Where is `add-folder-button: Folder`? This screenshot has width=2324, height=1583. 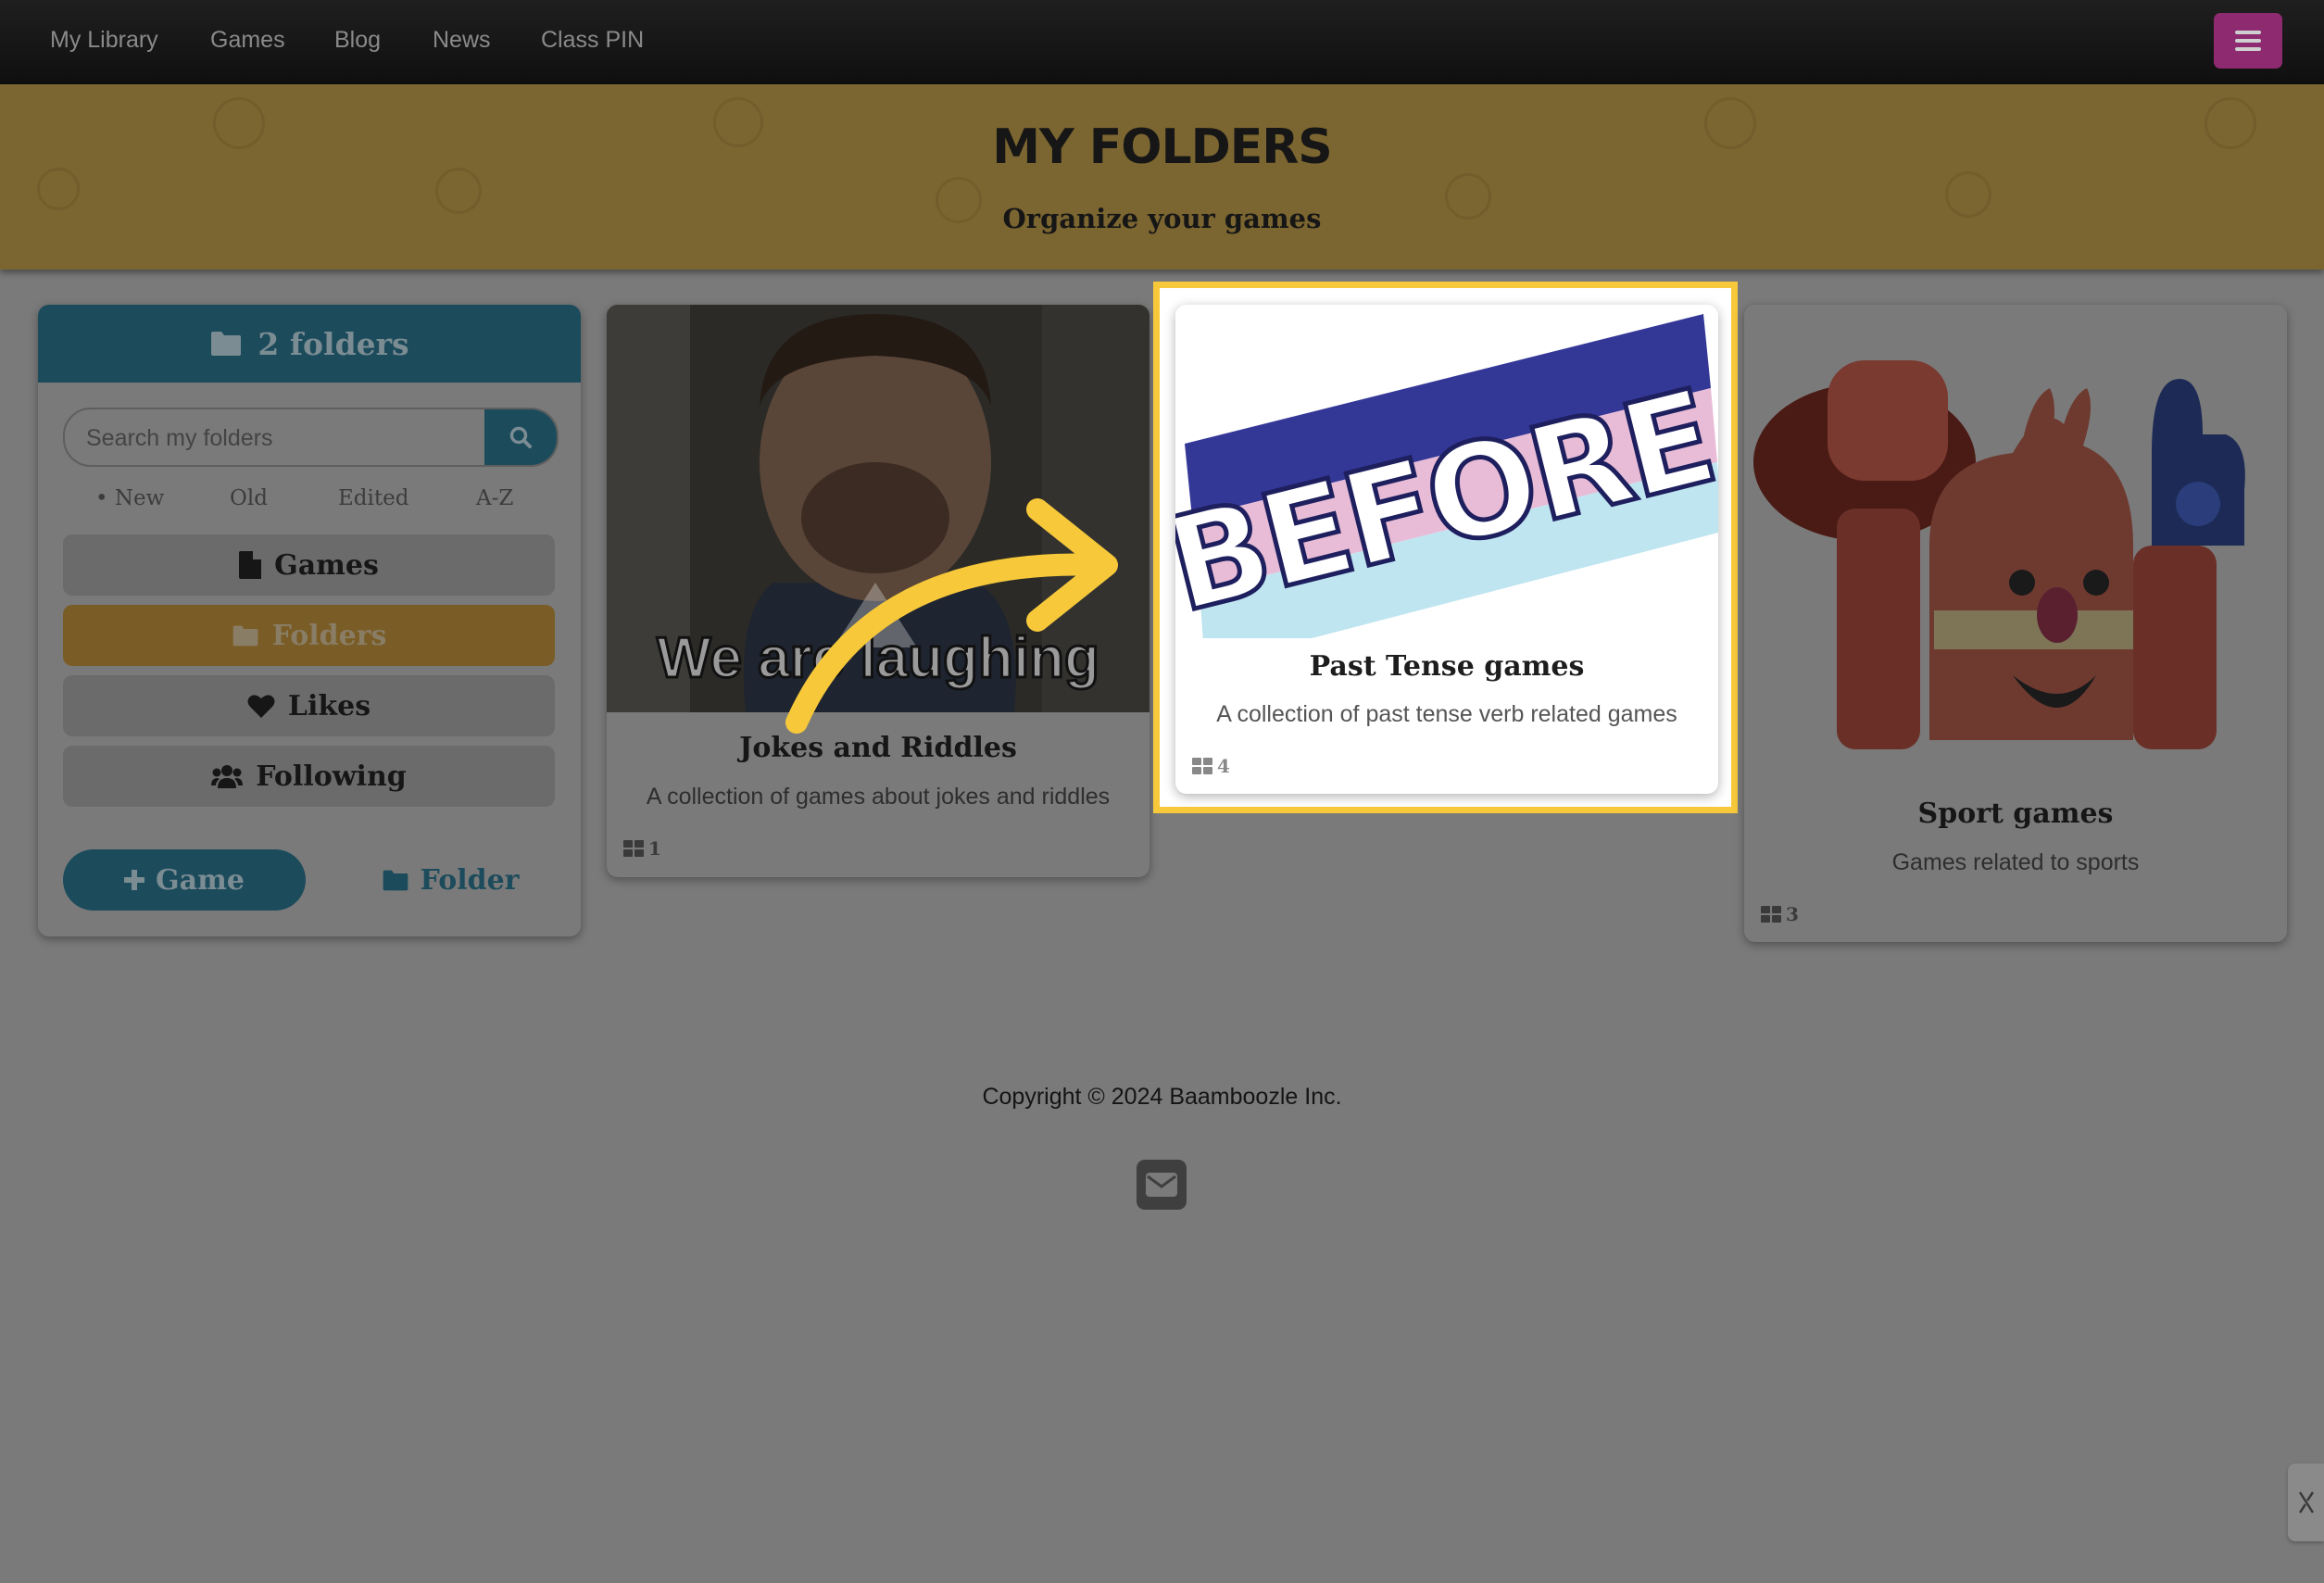 add-folder-button: Folder is located at coordinates (451, 880).